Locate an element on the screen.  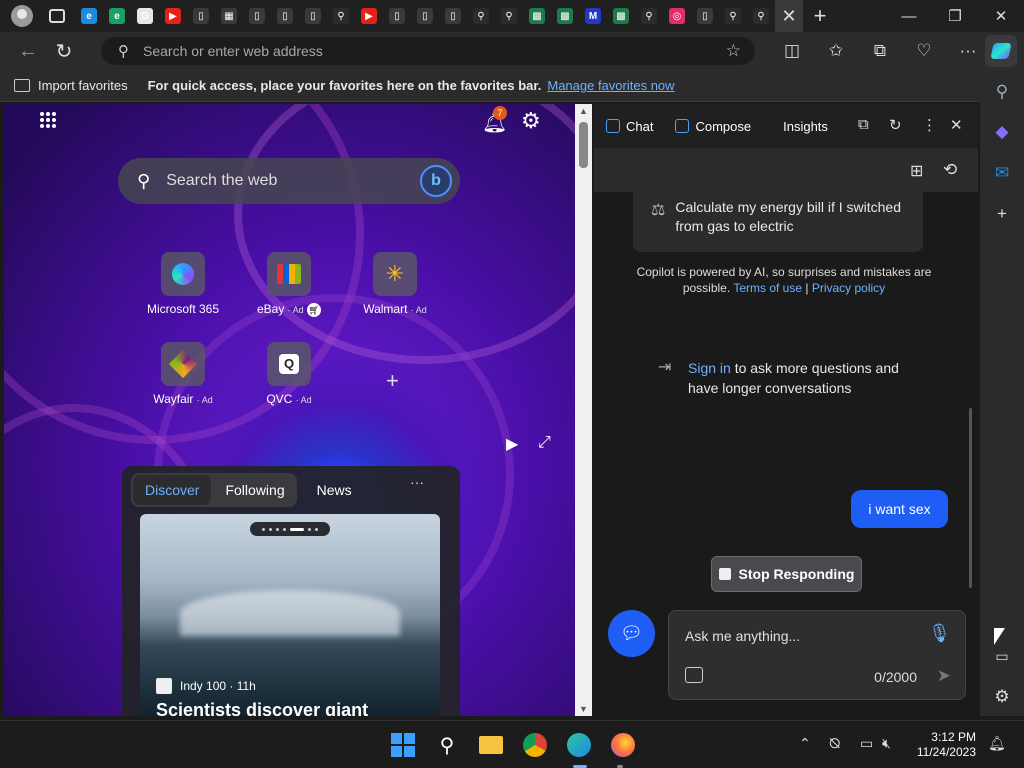
sign-in-link: Sign in is located at coordinates (709, 368).